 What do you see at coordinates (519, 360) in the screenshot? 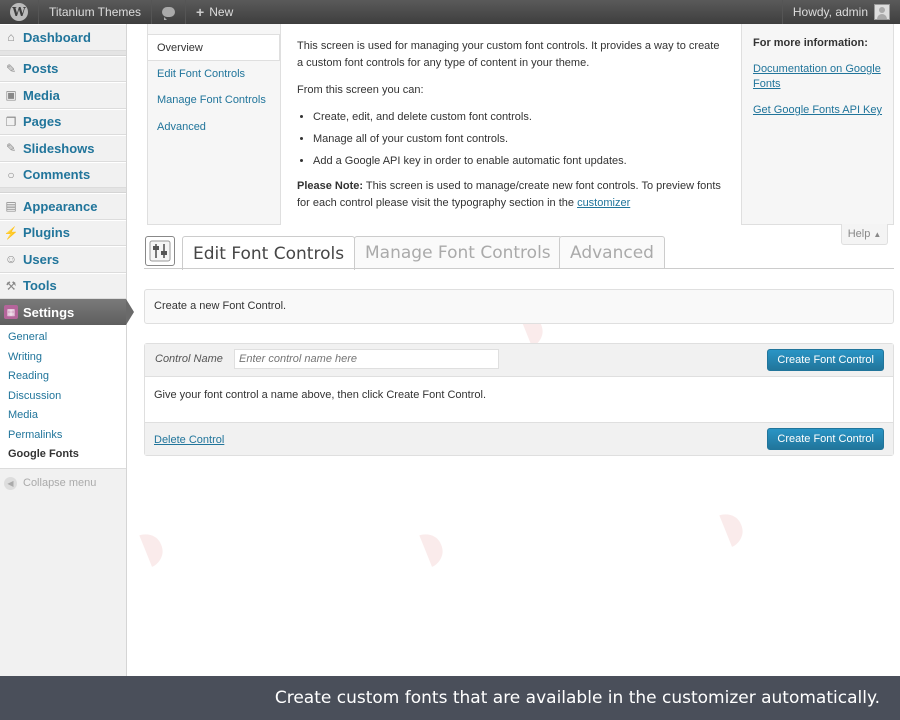
I see `form-header: Control Name Create Font Control` at bounding box center [519, 360].